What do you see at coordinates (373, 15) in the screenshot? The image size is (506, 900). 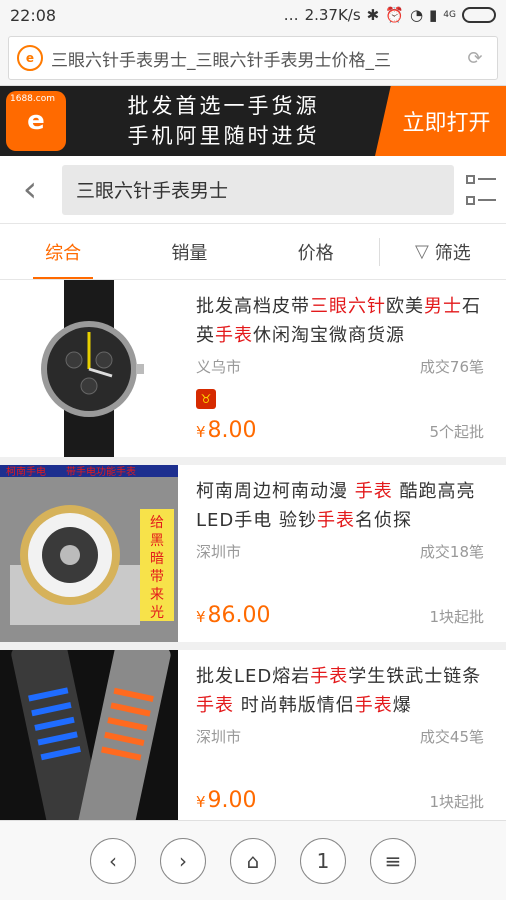 I see `bluetooth-icon: ✱` at bounding box center [373, 15].